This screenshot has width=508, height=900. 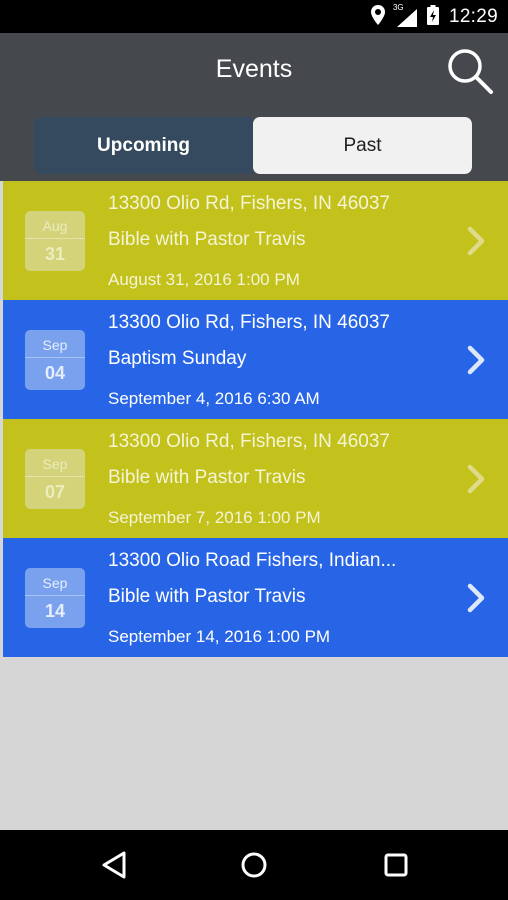 I want to click on badge-month: Aug, so click(x=55, y=225).